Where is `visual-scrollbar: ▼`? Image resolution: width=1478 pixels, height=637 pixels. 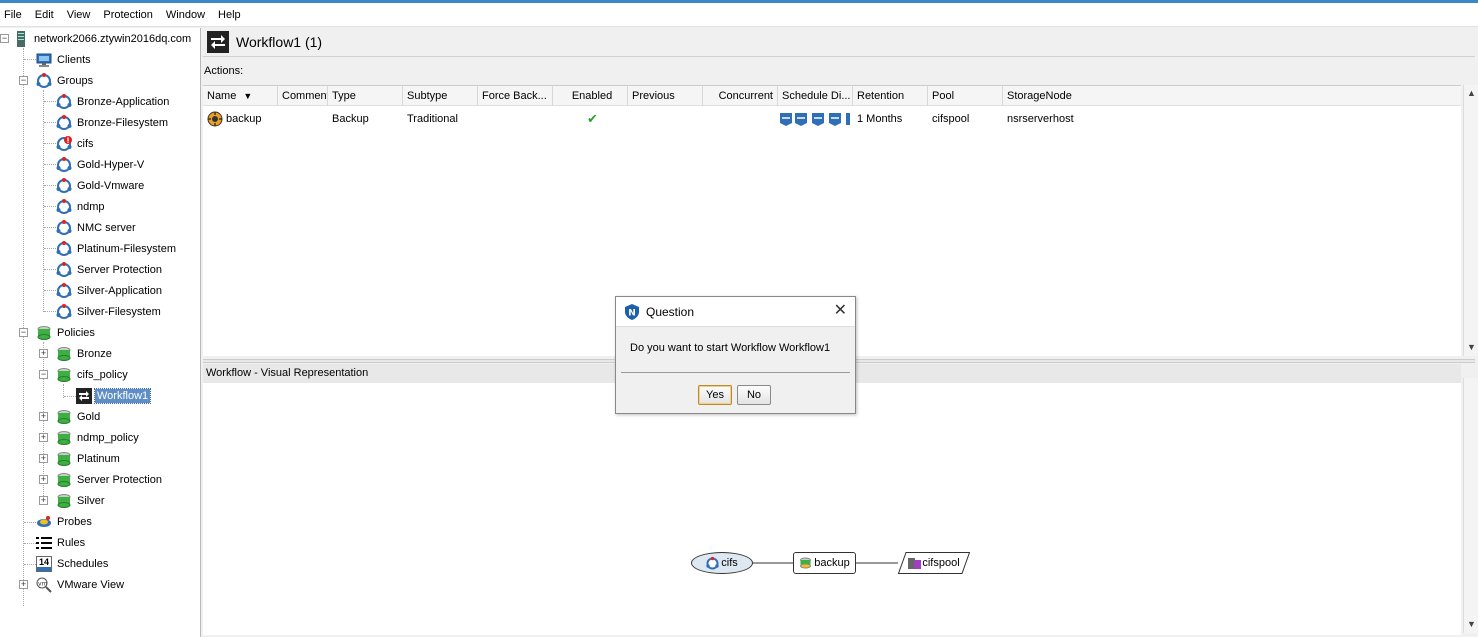
visual-scrollbar: ▼ is located at coordinates (1470, 505).